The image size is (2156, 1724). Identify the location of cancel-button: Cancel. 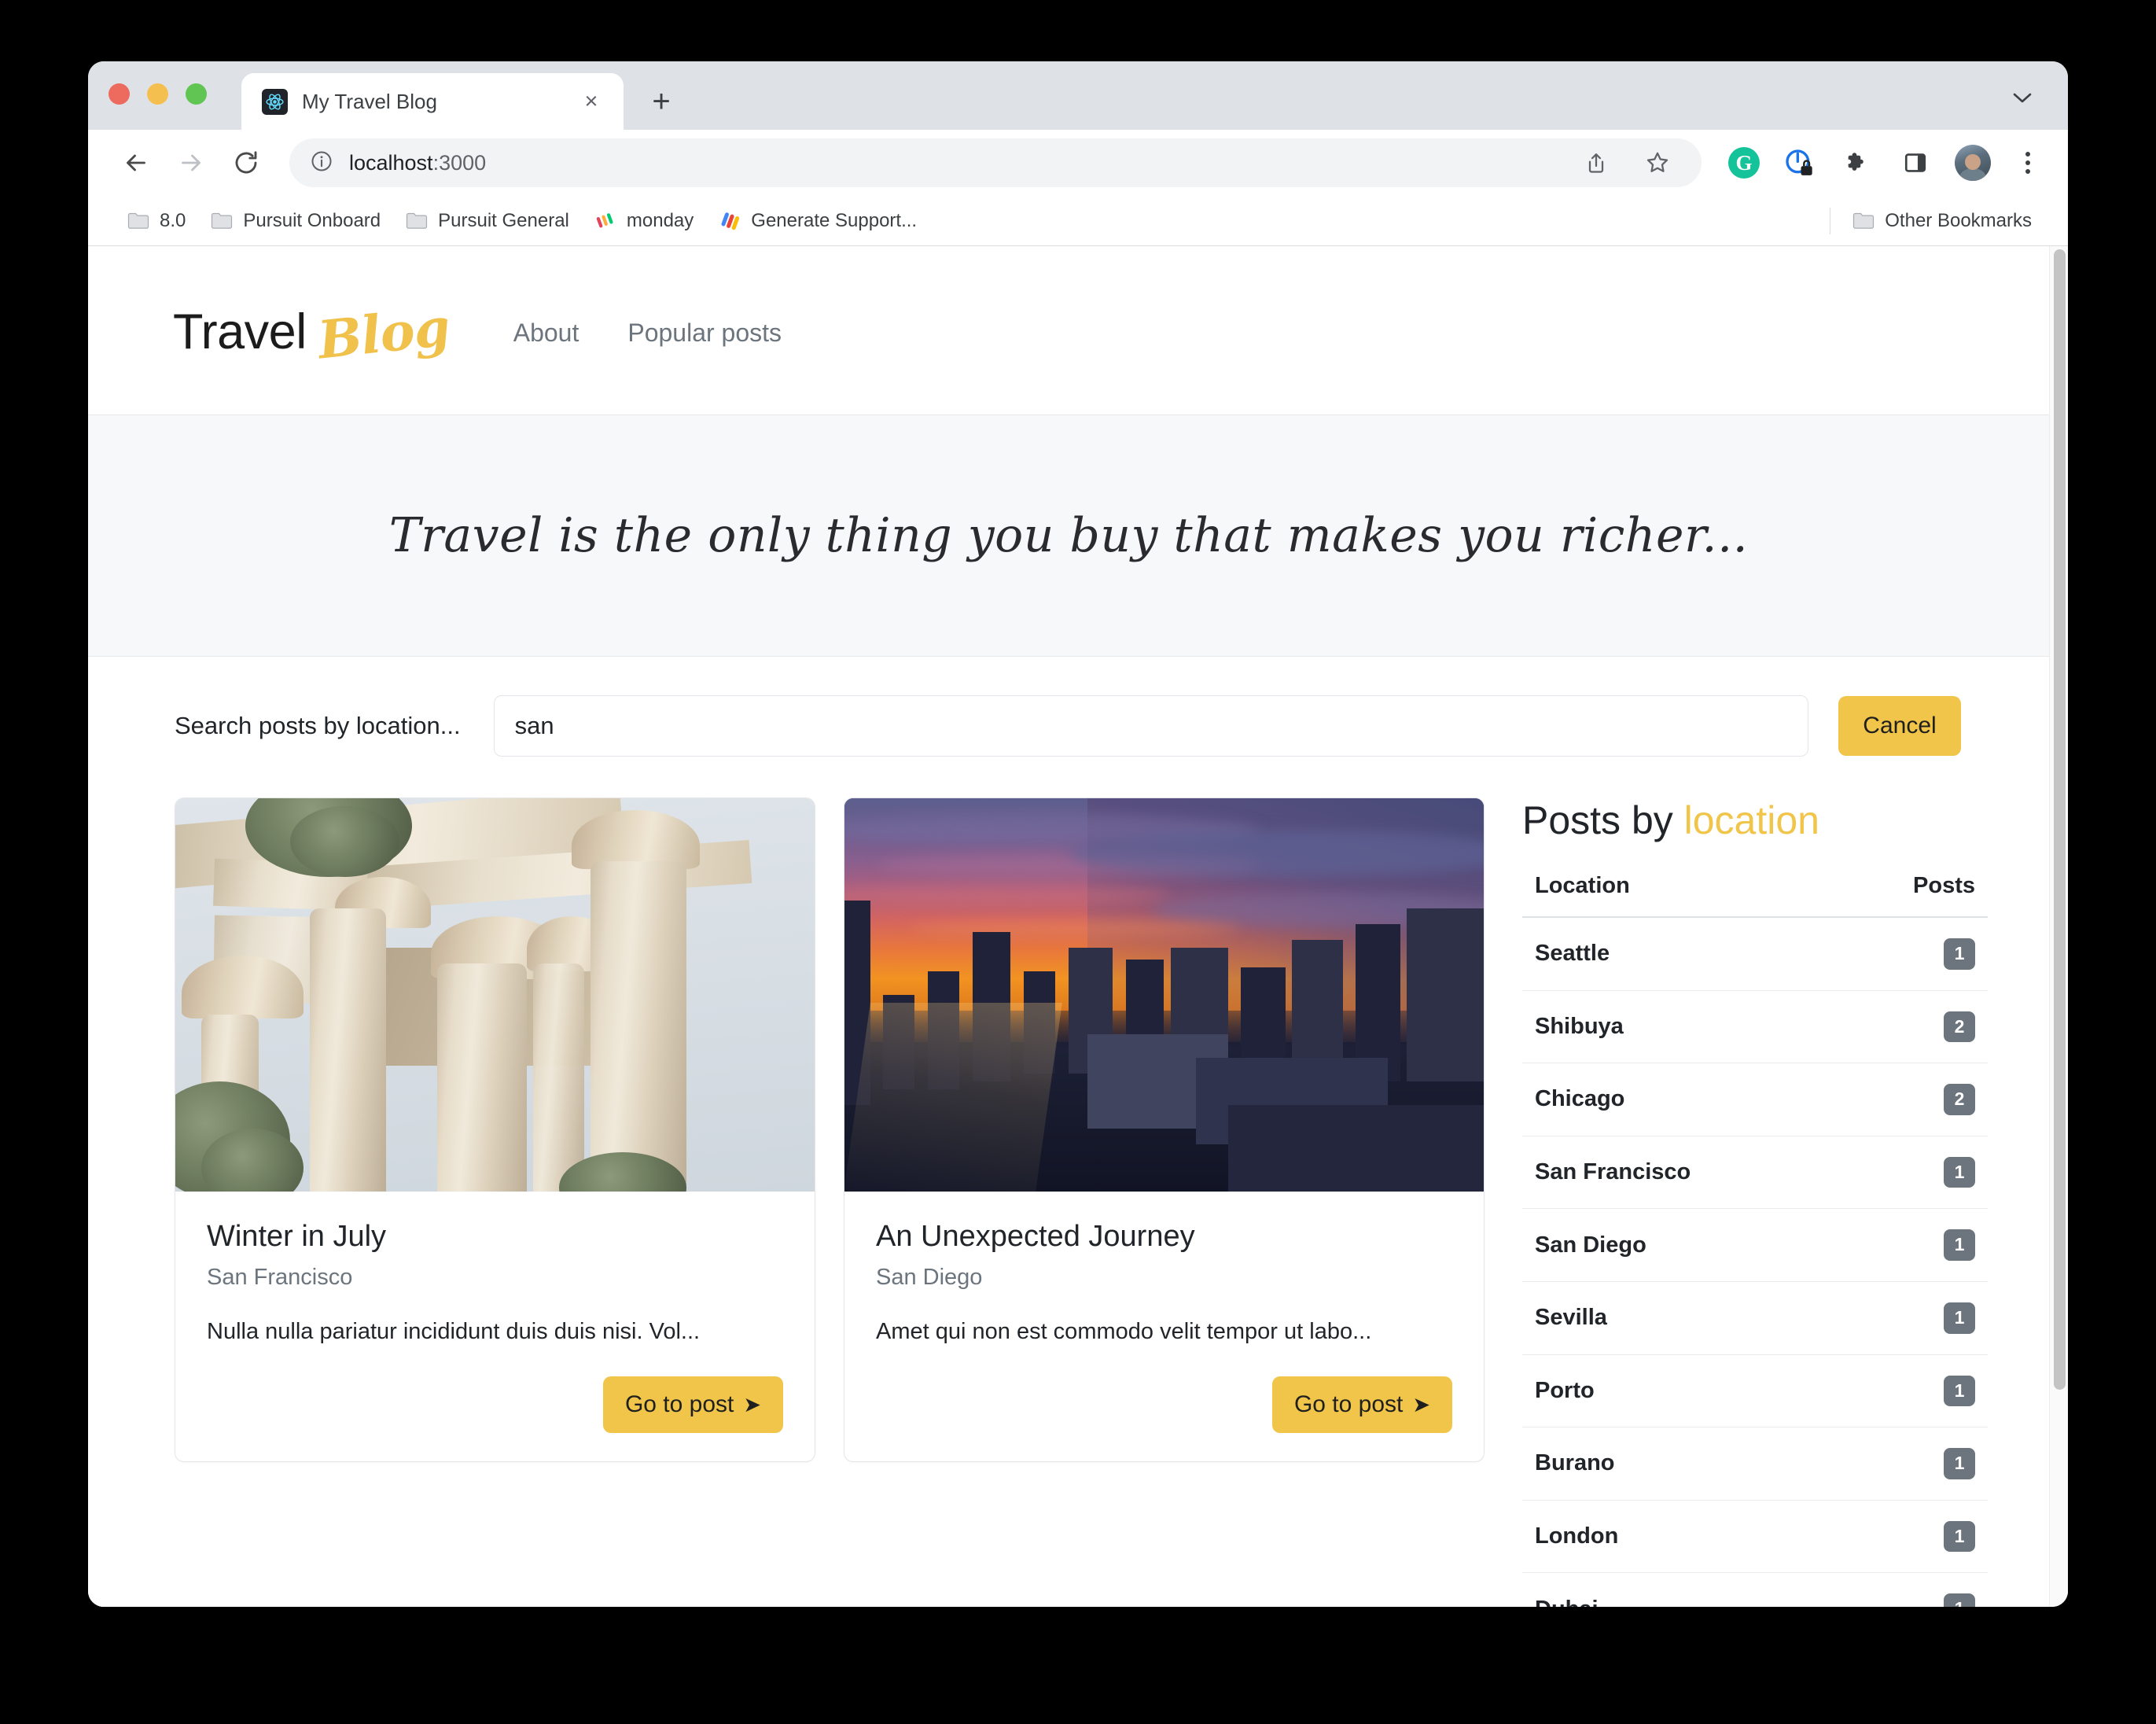
(1899, 726).